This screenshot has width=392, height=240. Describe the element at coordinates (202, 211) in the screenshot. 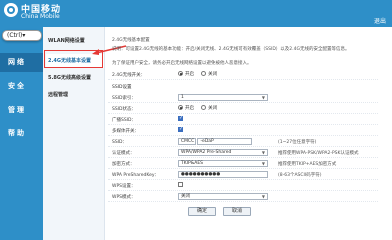

I see `confirm-button: 确定` at that location.